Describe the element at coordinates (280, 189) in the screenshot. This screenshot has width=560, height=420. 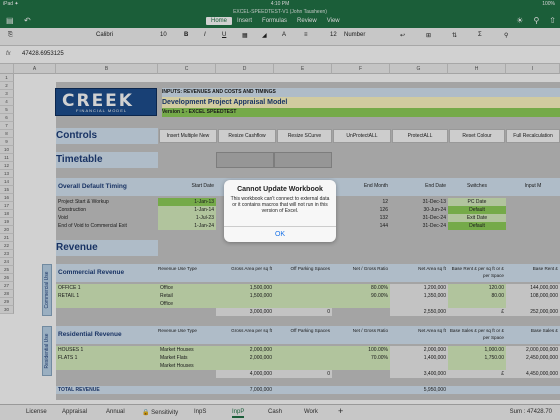
I see `dialog-title: Cannot Update Workbook` at that location.